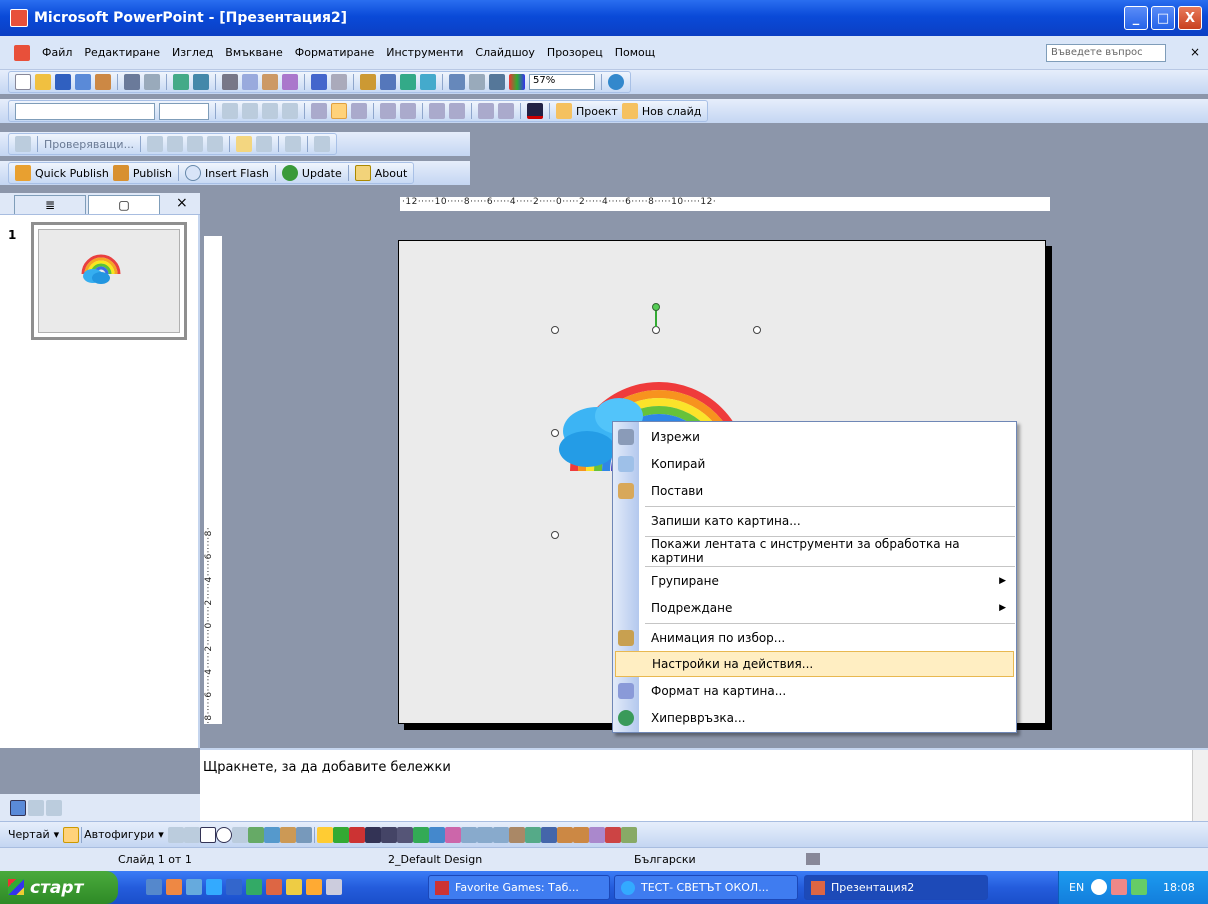  What do you see at coordinates (814, 581) in the screenshot?
I see `menu-item-grouping: Групиране ▶` at bounding box center [814, 581].